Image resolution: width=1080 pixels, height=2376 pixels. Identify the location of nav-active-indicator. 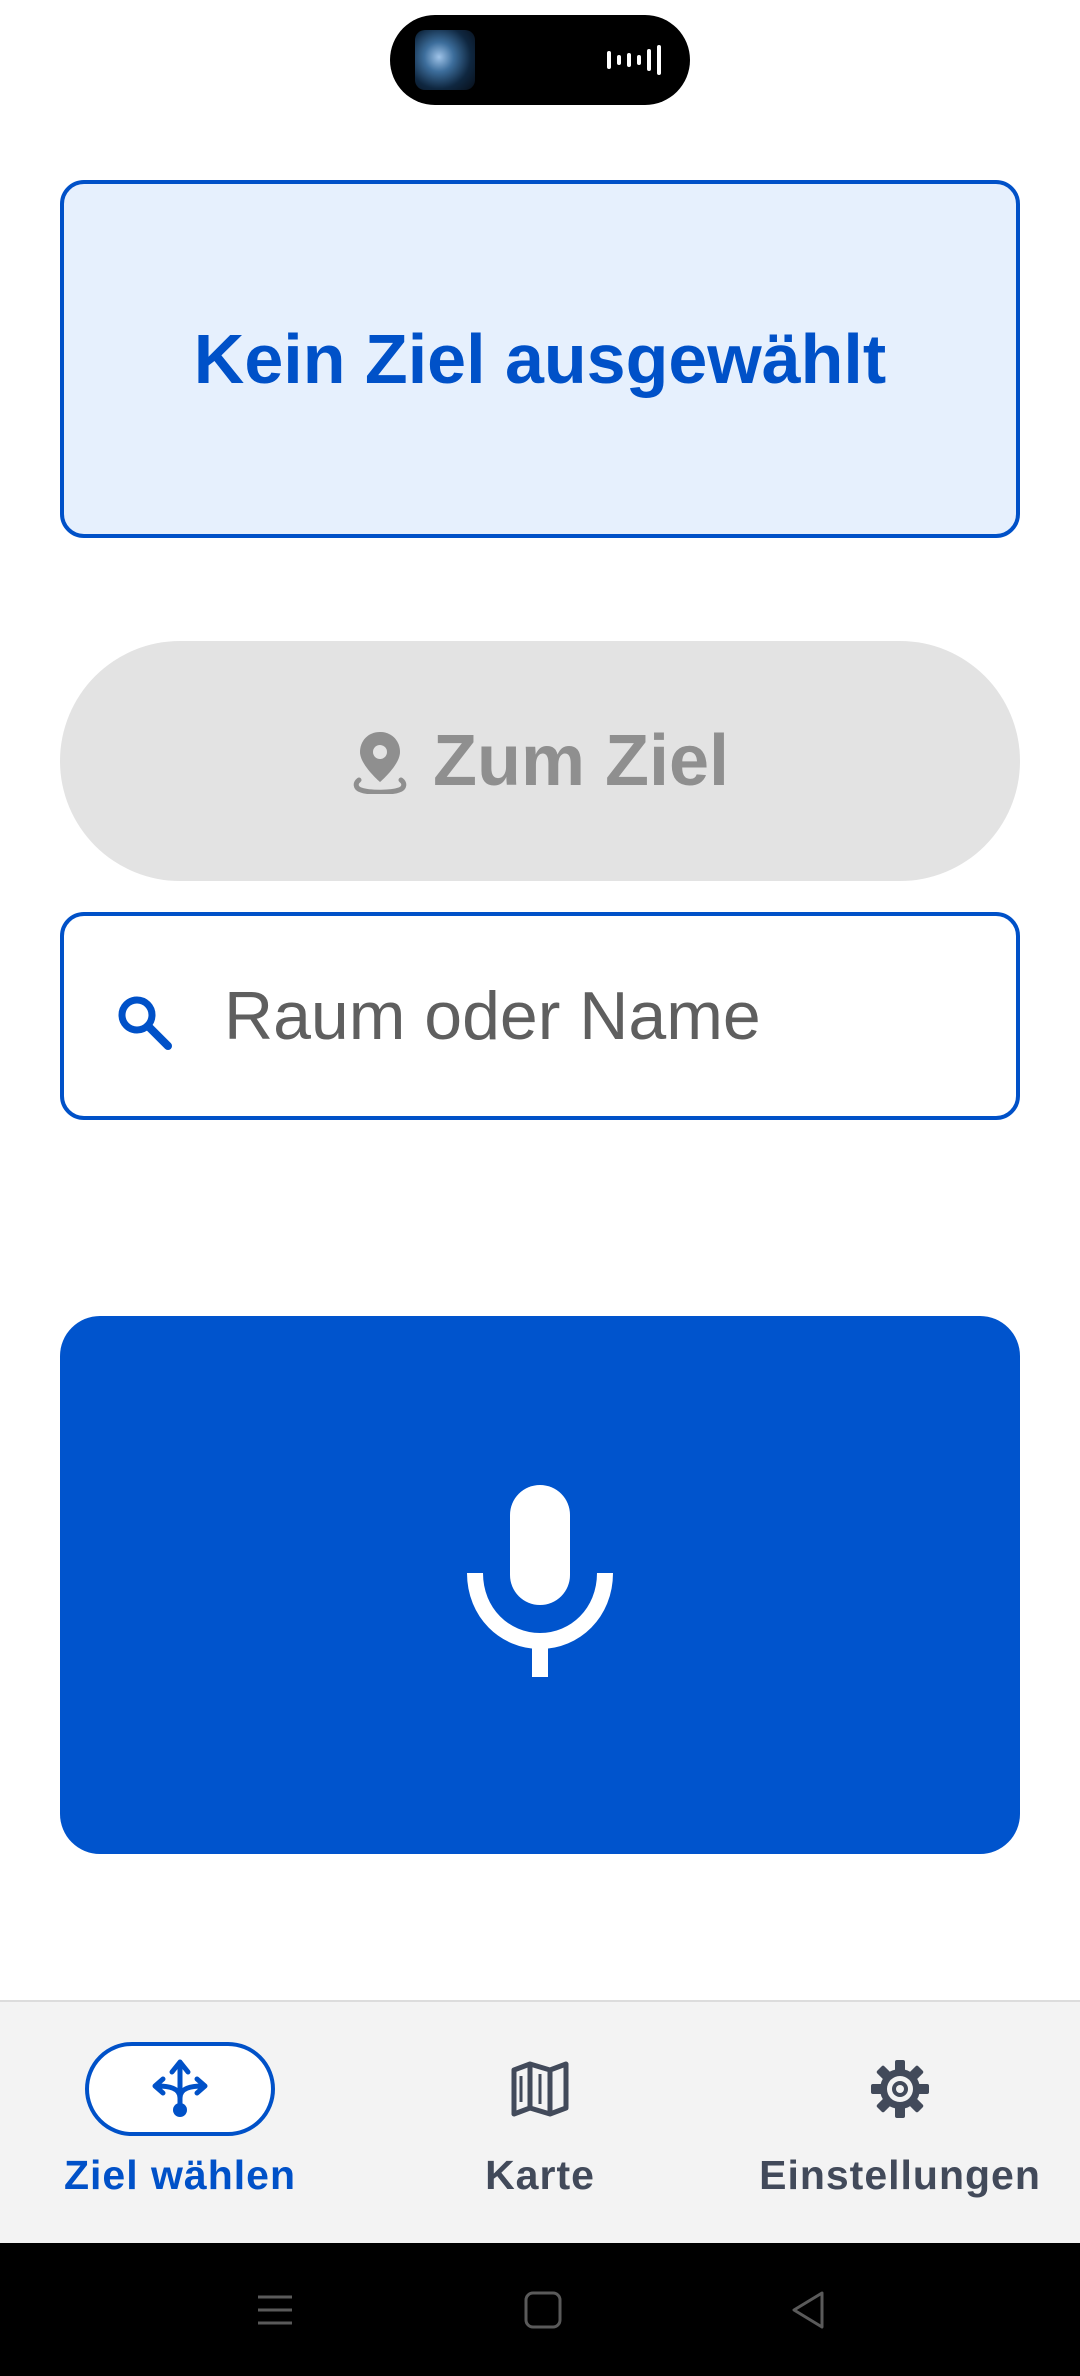
(180, 2089).